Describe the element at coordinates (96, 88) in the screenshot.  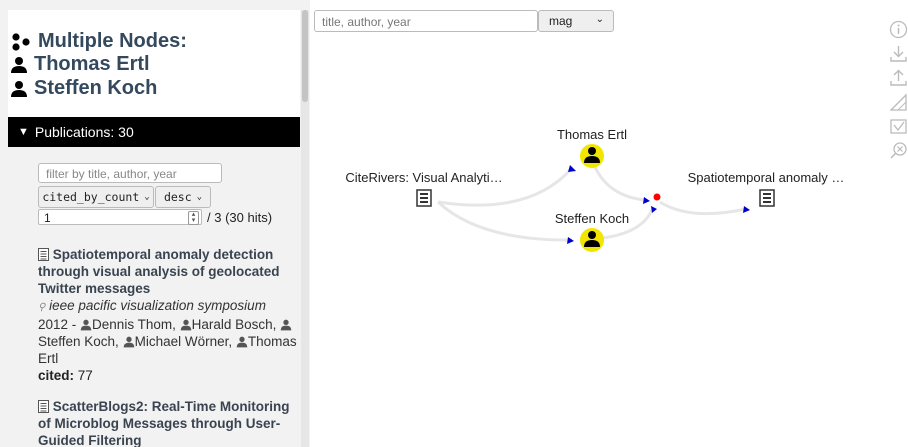
I see `header-author-2: Steffen Koch` at that location.